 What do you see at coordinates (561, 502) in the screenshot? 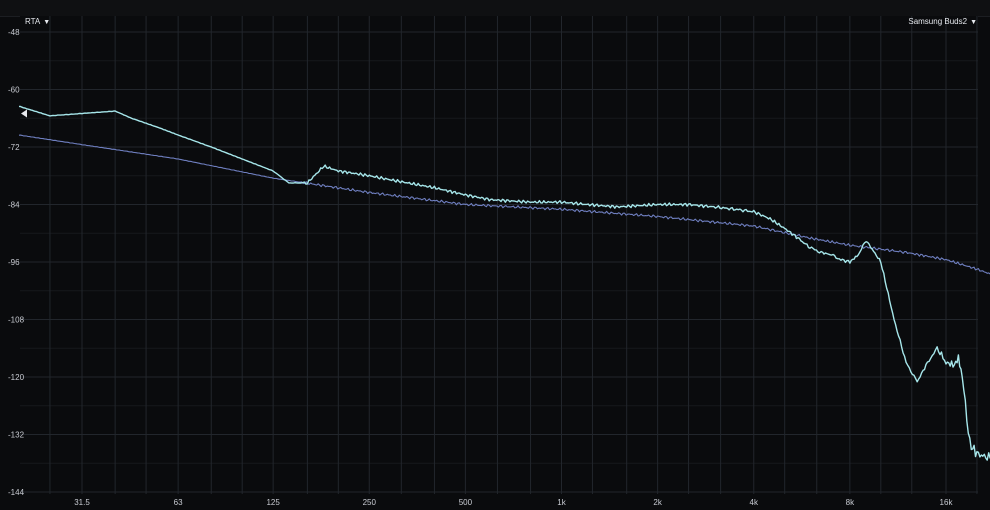
I see `x-tick-label: 1k` at bounding box center [561, 502].